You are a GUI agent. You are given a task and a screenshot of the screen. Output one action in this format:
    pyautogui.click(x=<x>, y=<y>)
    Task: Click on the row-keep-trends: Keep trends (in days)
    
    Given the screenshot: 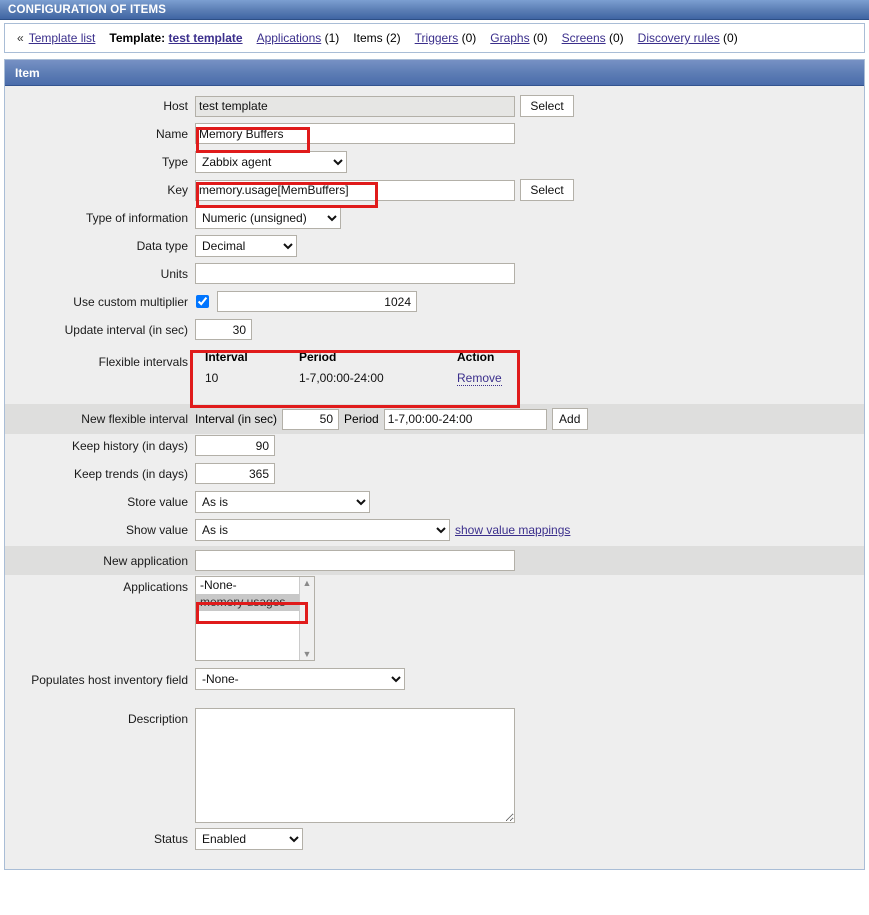 What is the action you would take?
    pyautogui.click(x=434, y=476)
    